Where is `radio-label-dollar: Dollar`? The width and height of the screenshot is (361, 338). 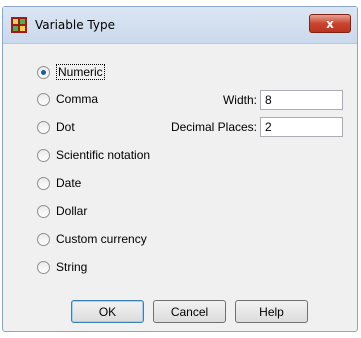
radio-label-dollar: Dollar is located at coordinates (72, 211).